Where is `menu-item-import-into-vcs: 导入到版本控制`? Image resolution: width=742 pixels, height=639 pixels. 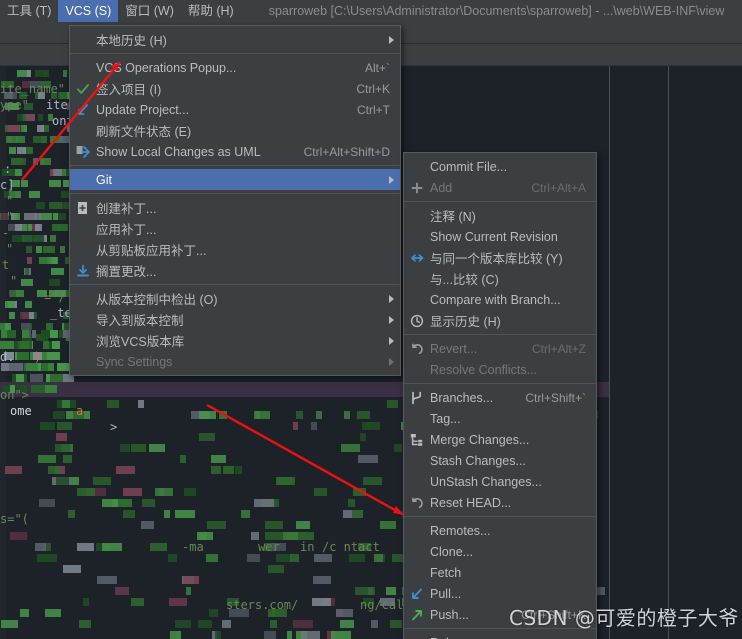
menu-item-import-into-vcs: 导入到版本控制 is located at coordinates (235, 319).